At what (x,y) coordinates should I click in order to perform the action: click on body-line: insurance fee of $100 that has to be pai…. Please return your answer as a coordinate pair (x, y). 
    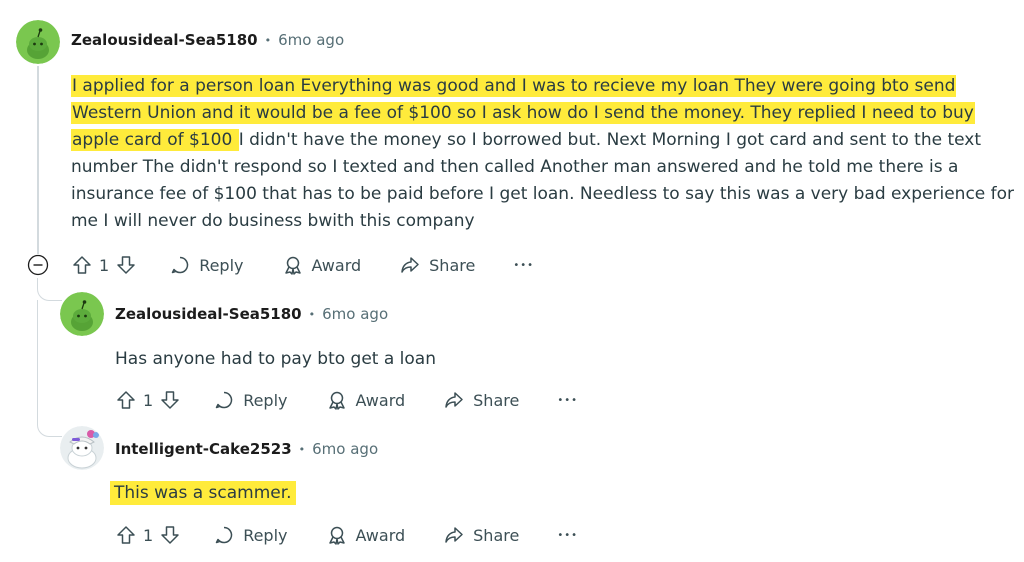
    Looking at the image, I should click on (543, 194).